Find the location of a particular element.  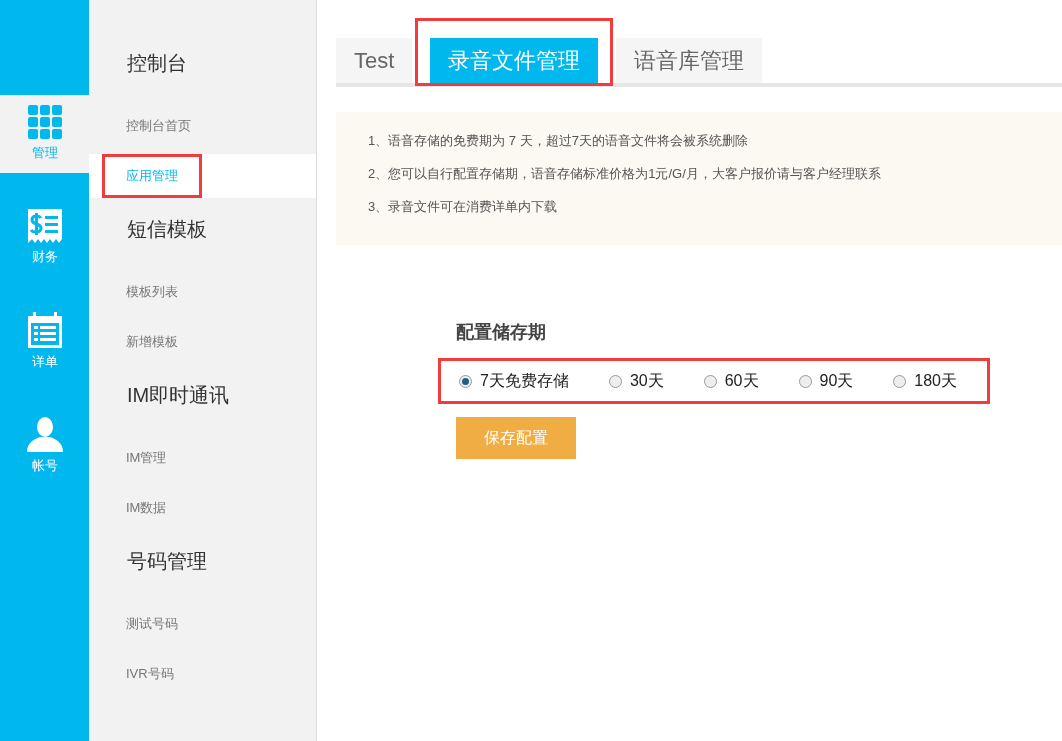

receipt-icon is located at coordinates (44, 226).